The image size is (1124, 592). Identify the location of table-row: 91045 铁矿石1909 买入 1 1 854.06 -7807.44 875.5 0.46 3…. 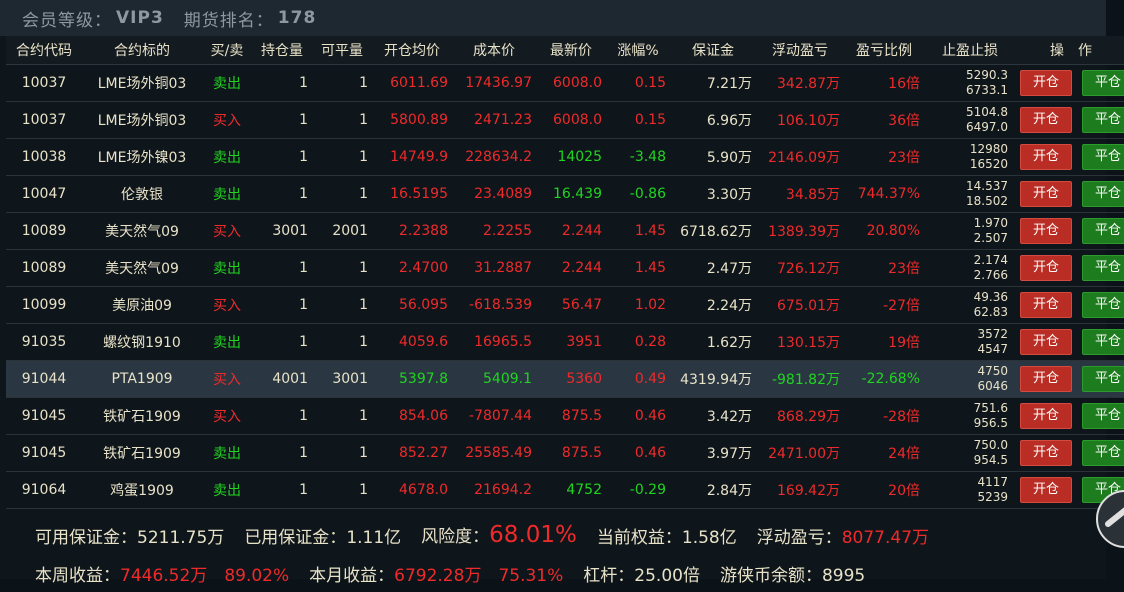
(565, 416).